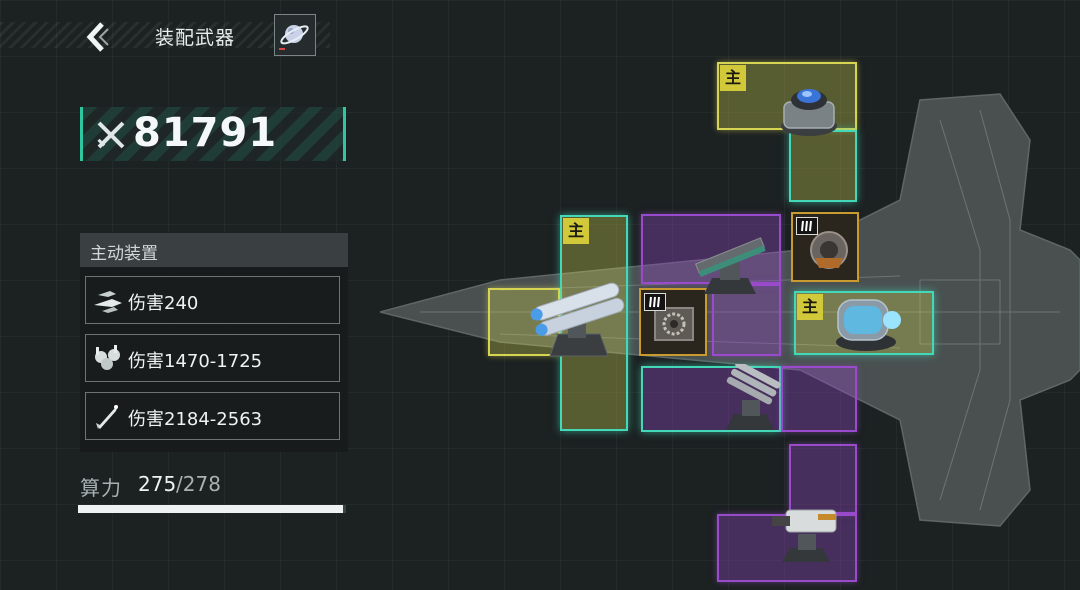  What do you see at coordinates (673, 322) in the screenshot?
I see `module-card-engine-core` at bounding box center [673, 322].